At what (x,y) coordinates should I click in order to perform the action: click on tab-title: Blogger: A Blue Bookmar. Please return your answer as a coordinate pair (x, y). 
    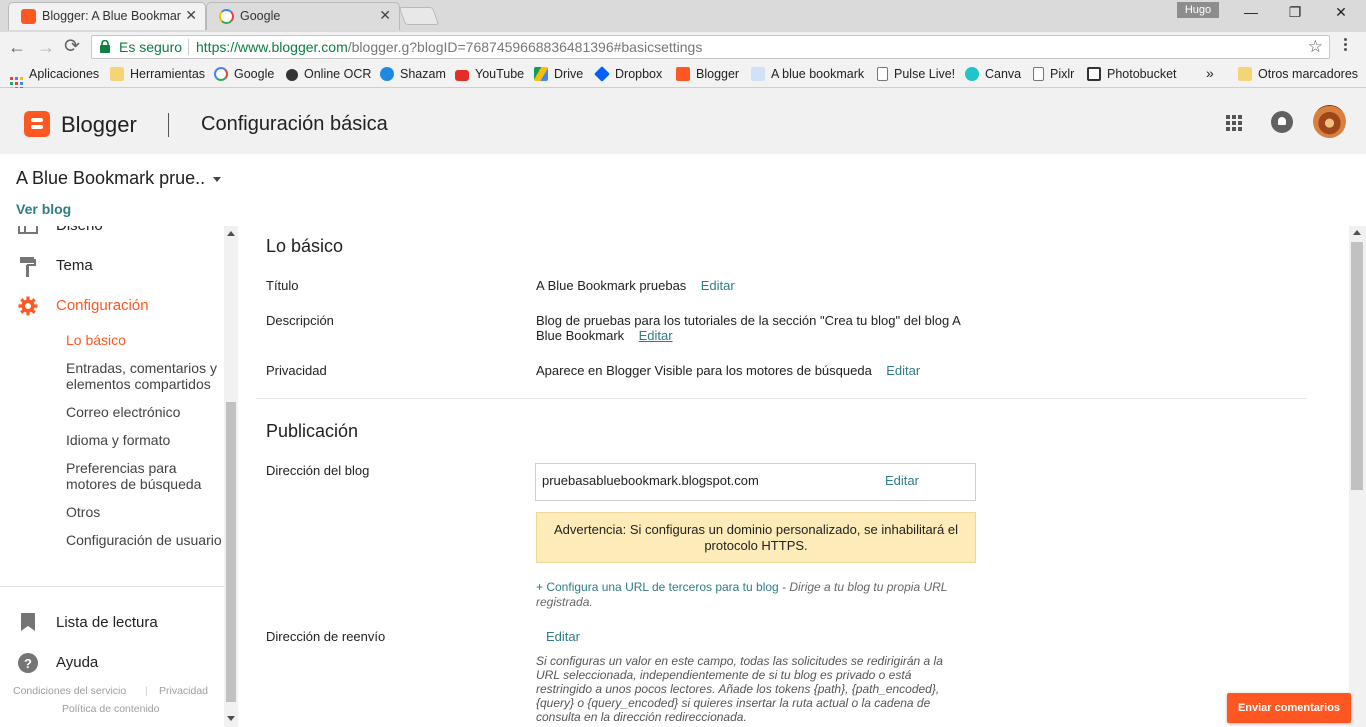
    Looking at the image, I should click on (111, 16).